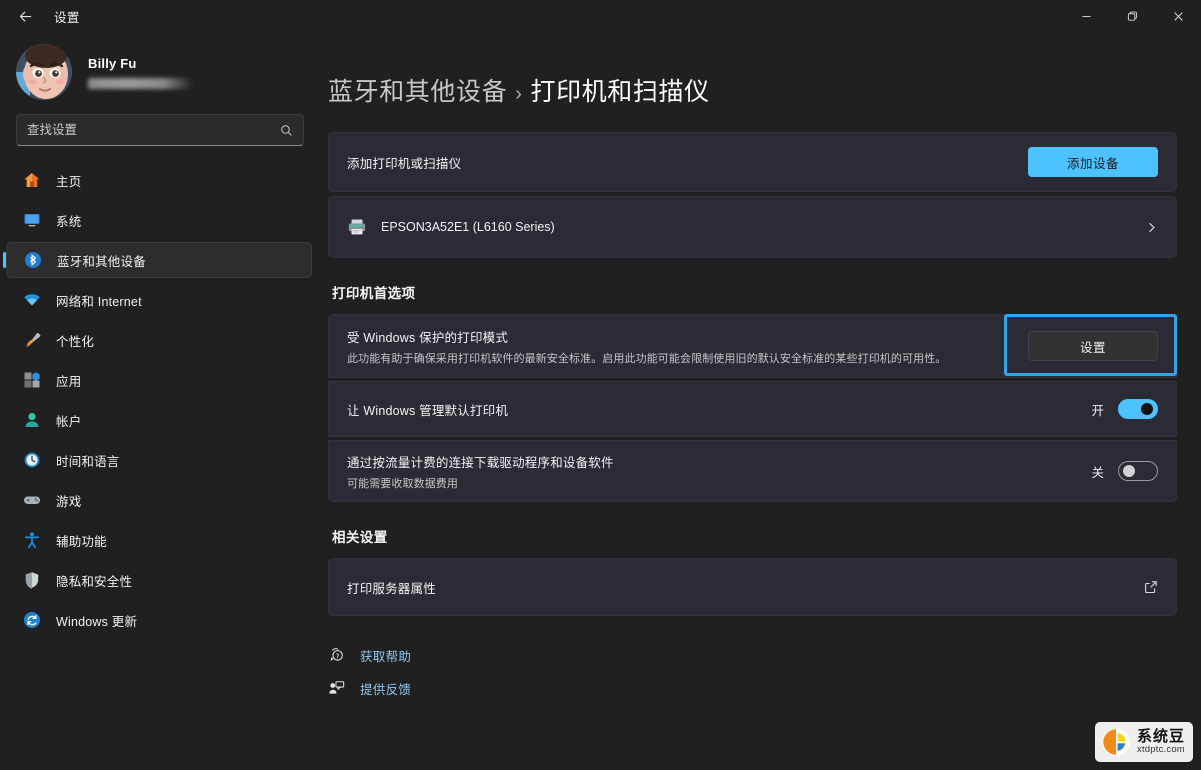  Describe the element at coordinates (32, 300) in the screenshot. I see `network-icon` at that location.